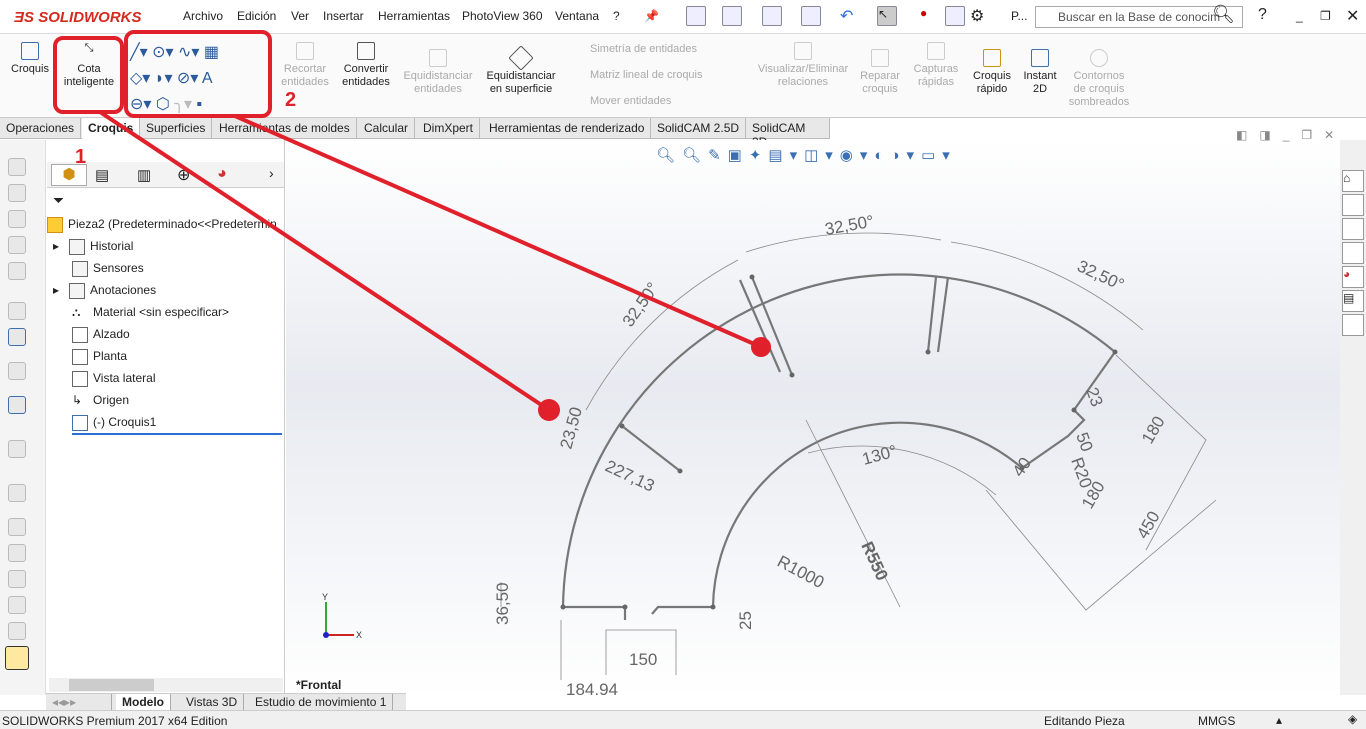 This screenshot has width=1366, height=729. I want to click on view-palette-icon, so click(1353, 253).